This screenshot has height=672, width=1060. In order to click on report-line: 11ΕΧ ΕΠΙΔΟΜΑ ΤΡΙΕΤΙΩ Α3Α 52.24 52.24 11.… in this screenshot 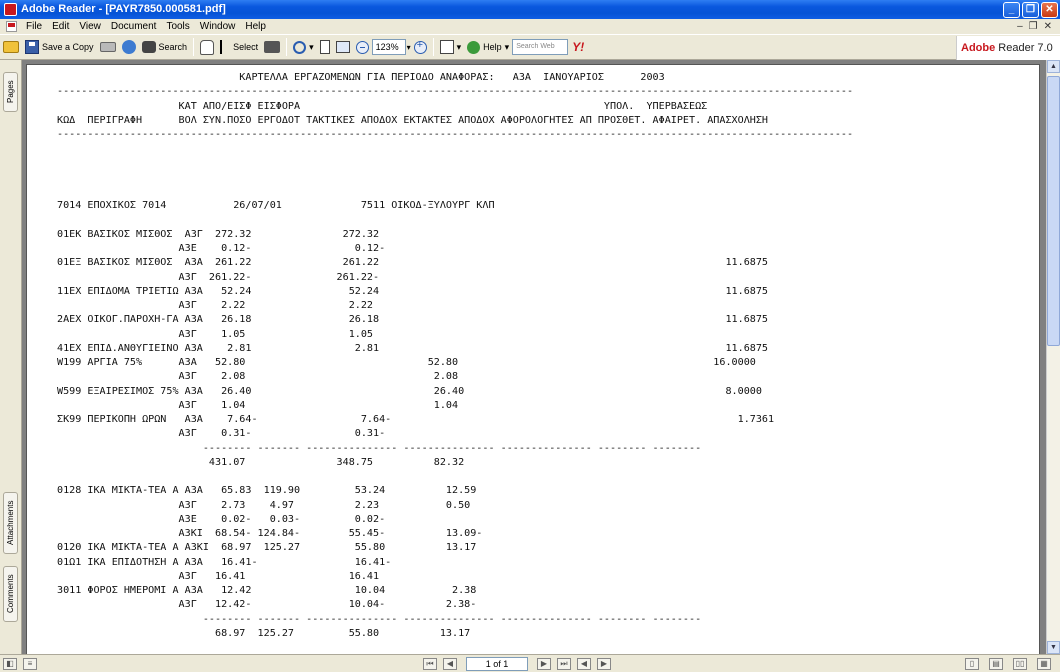, I will do `click(413, 291)`.